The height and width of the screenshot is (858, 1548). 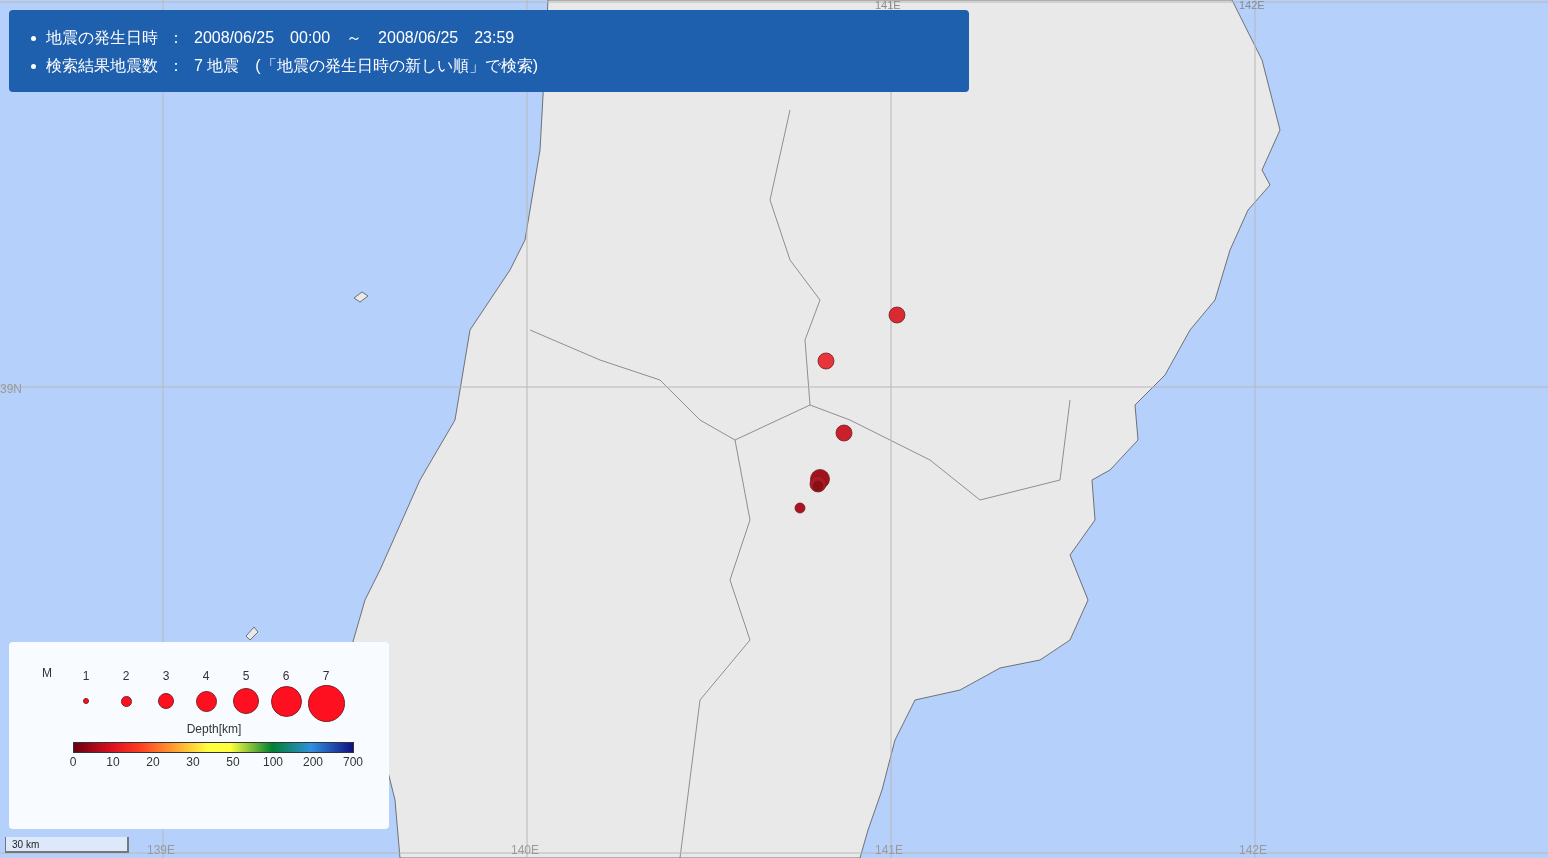 I want to click on magnitude-value: 6, so click(x=286, y=676).